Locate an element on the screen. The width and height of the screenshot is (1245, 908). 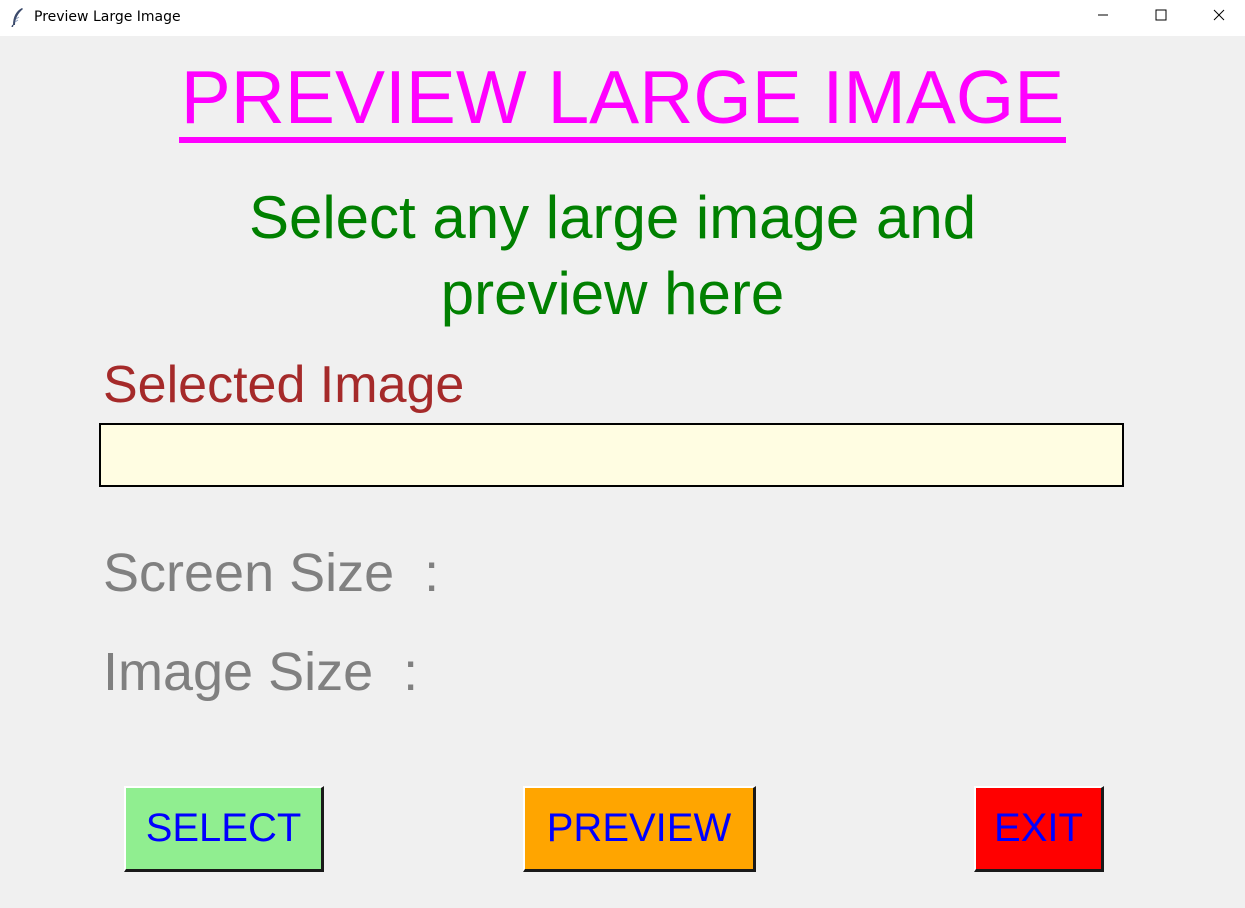
selected-image-label: Selected Image is located at coordinates (284, 385).